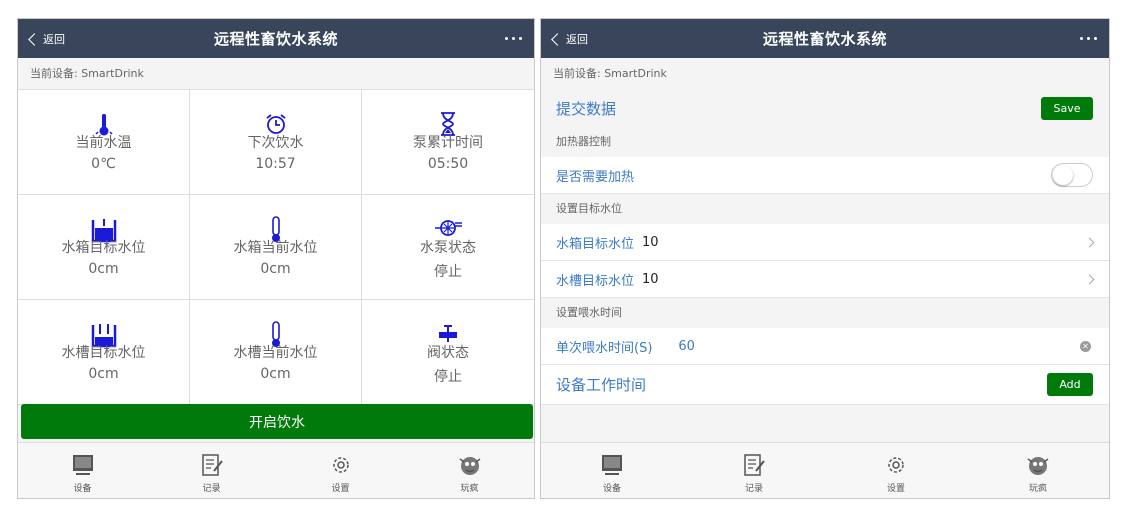  Describe the element at coordinates (448, 228) in the screenshot. I see `pump-icon` at that location.